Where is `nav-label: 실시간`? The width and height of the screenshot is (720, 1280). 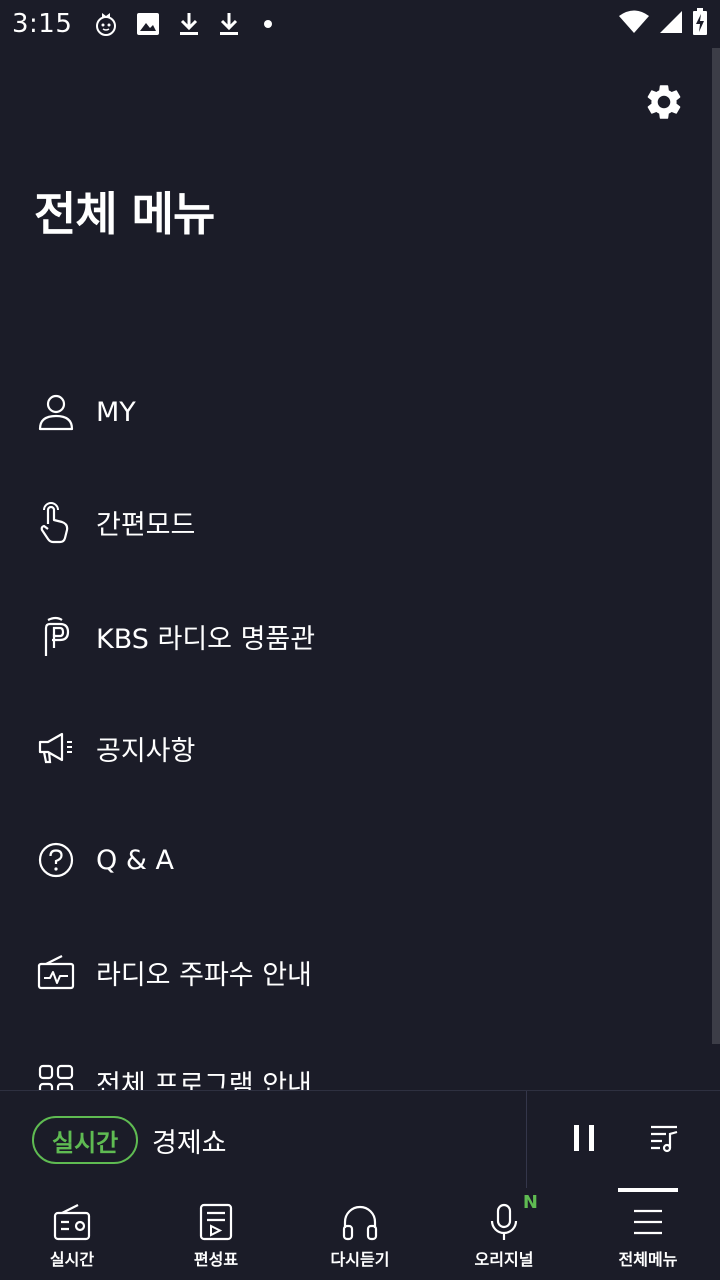
nav-label: 실시간 is located at coordinates (72, 1259).